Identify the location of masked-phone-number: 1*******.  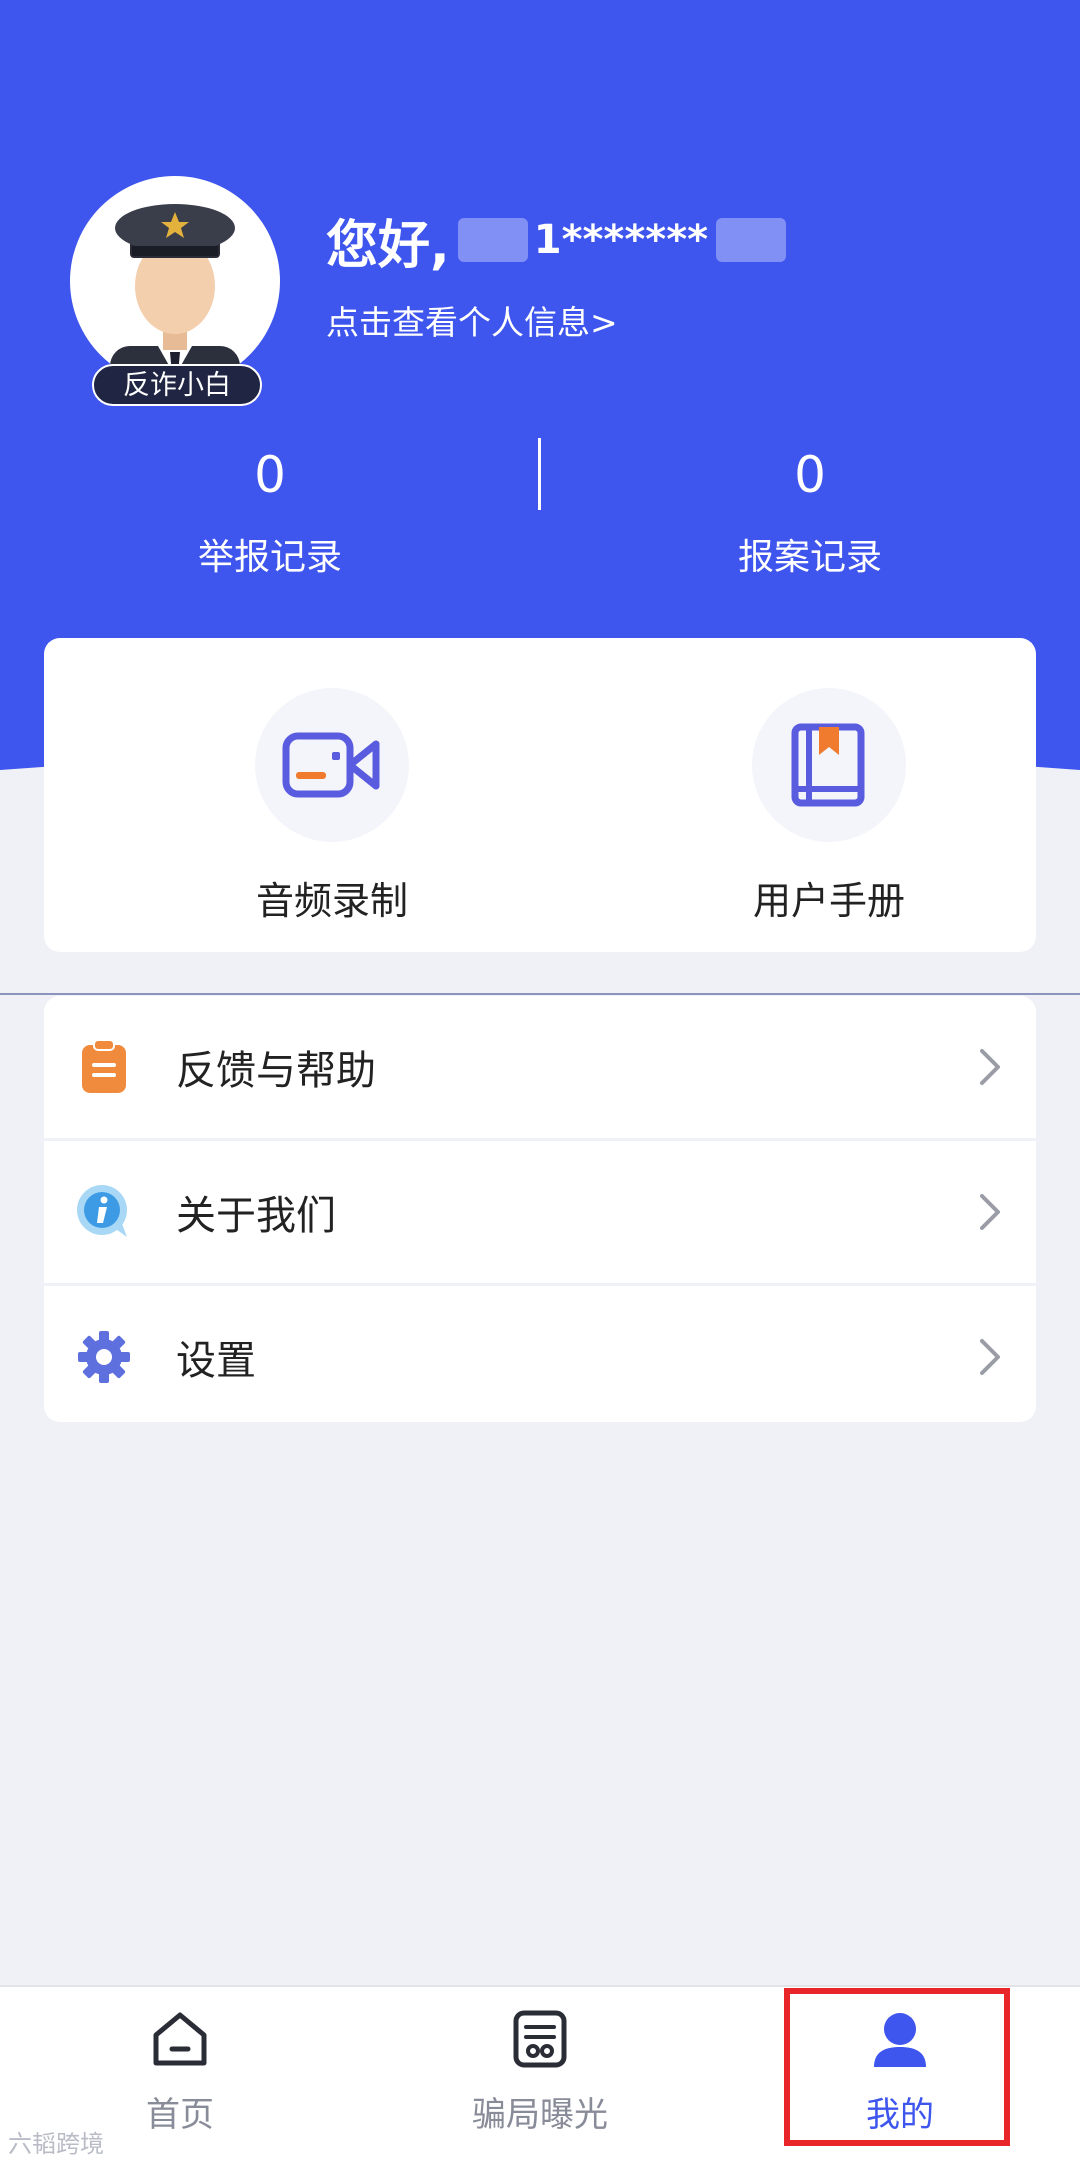
(621, 240).